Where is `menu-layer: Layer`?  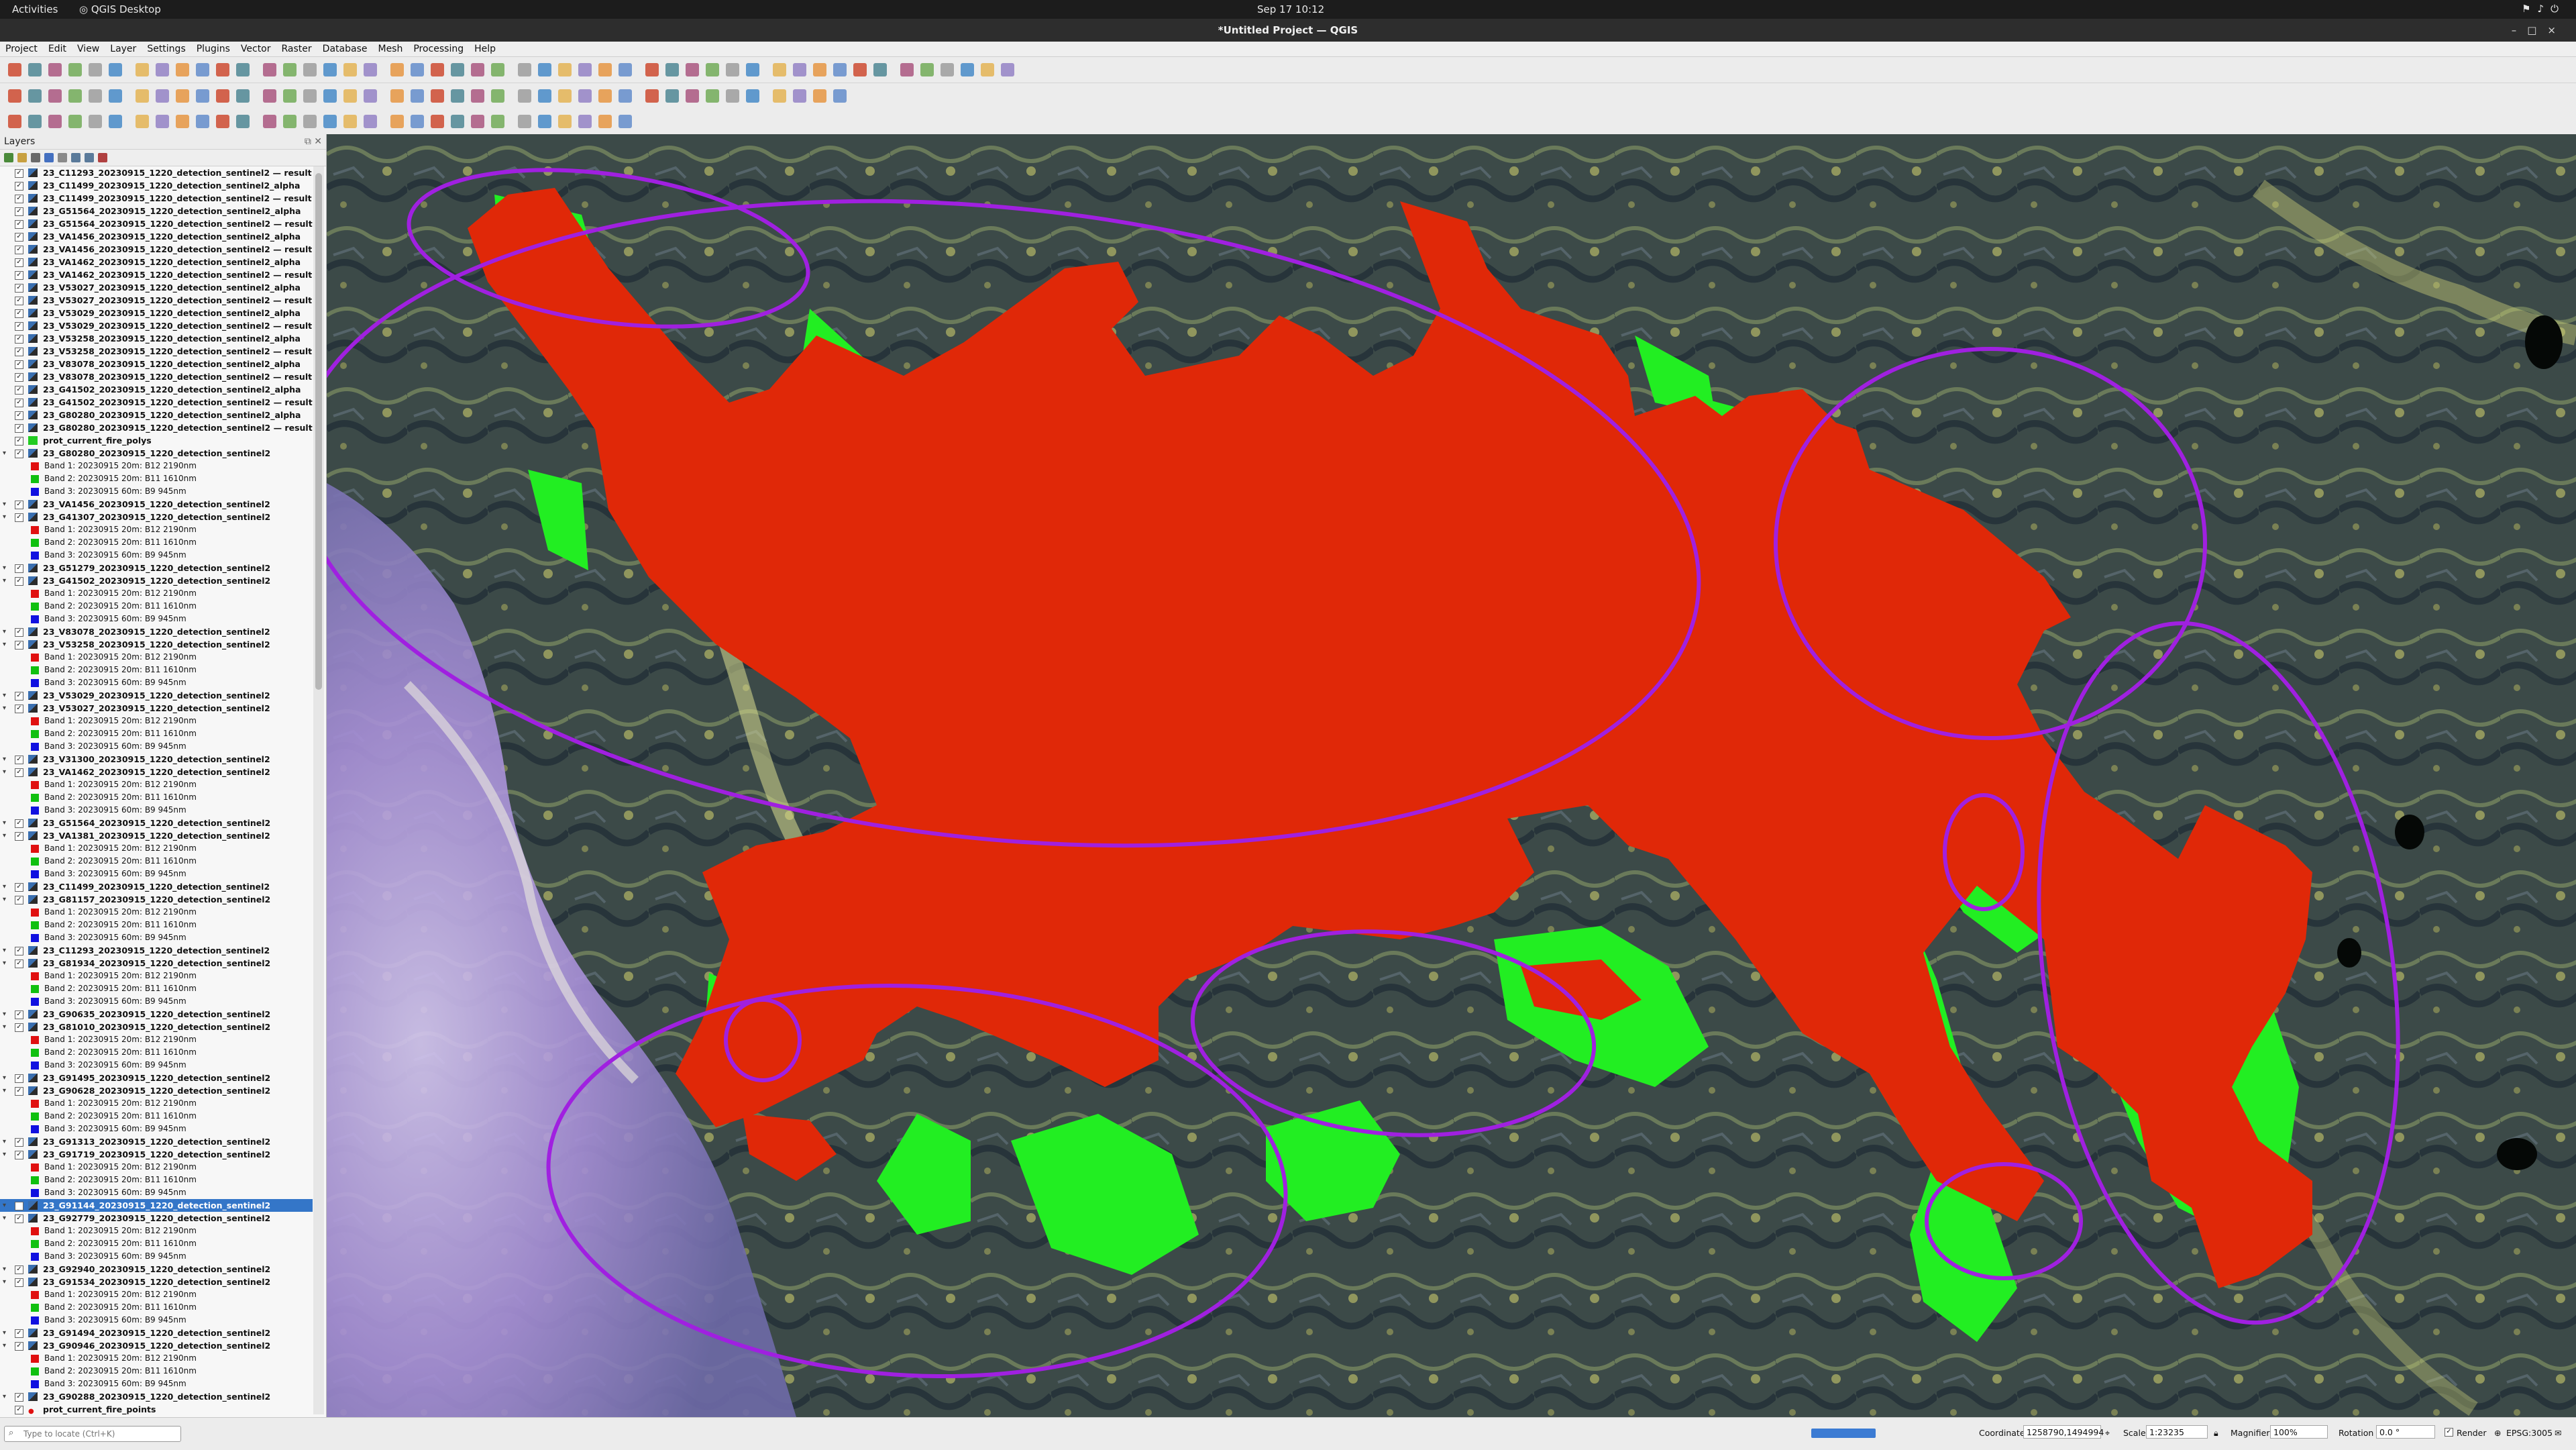 menu-layer: Layer is located at coordinates (123, 48).